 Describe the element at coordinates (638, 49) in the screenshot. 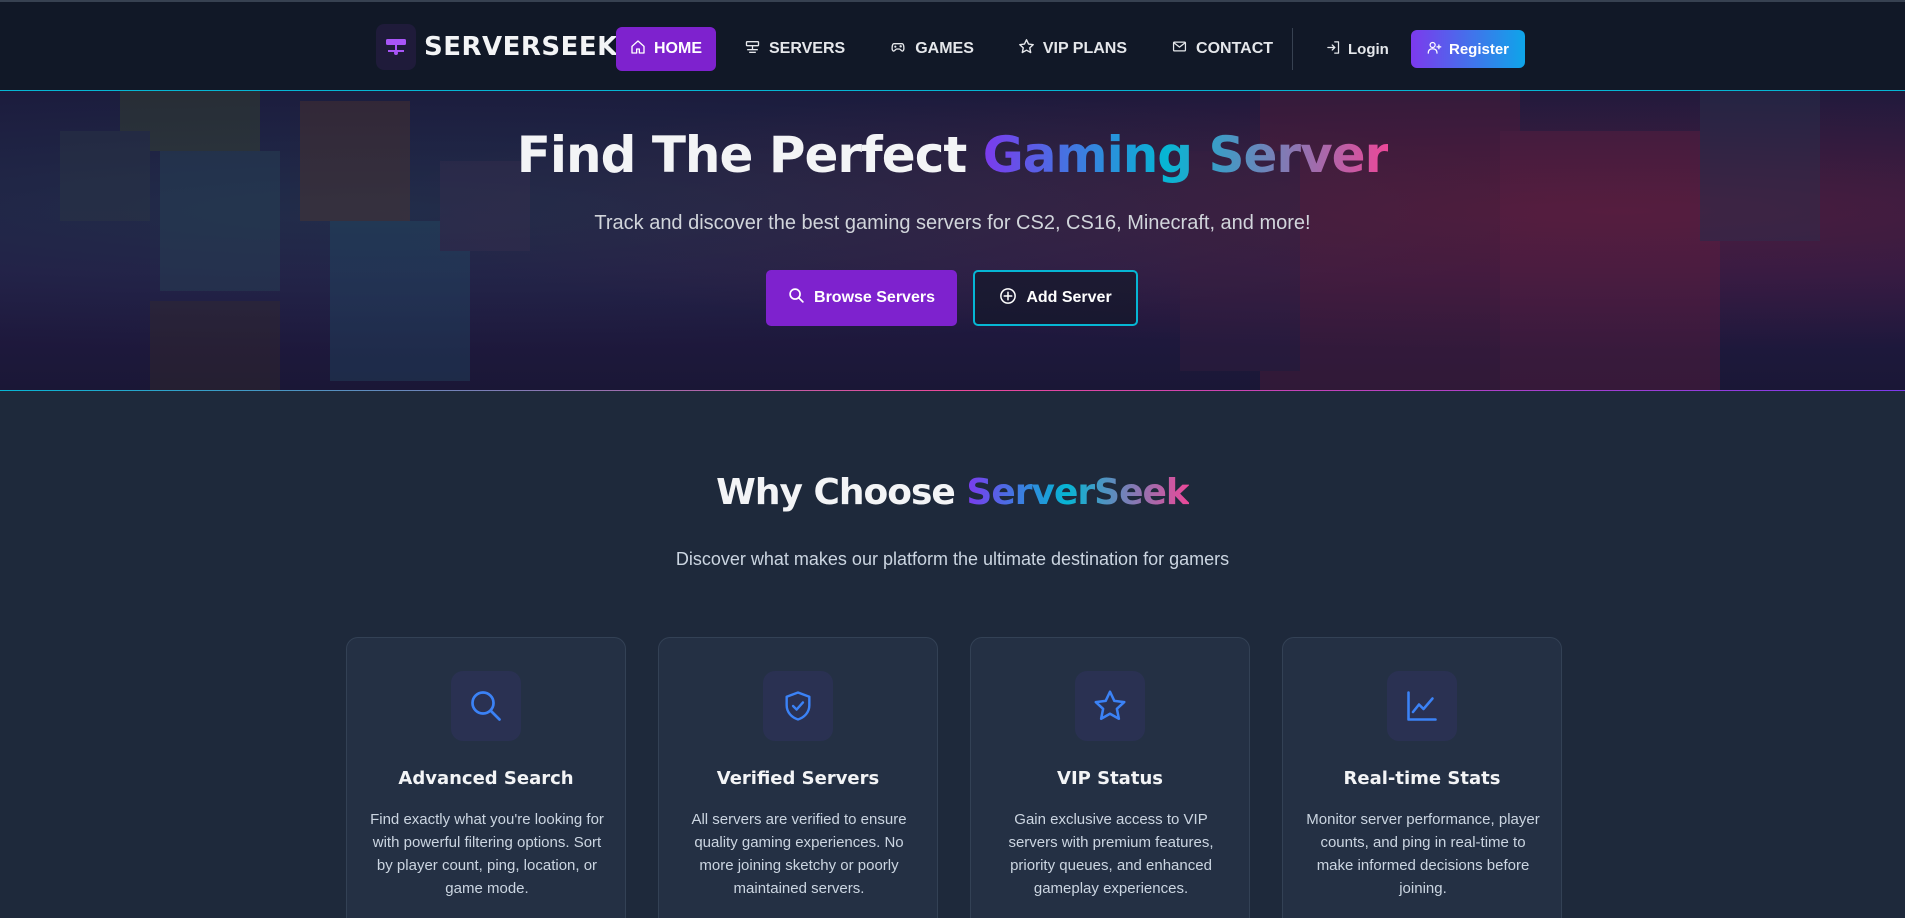

I see `home-icon` at that location.